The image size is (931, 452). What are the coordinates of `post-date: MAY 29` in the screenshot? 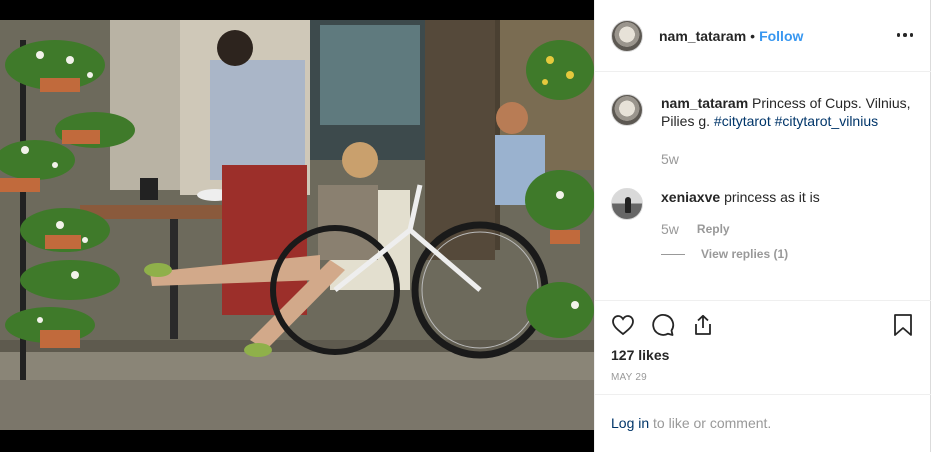 It's located at (629, 377).